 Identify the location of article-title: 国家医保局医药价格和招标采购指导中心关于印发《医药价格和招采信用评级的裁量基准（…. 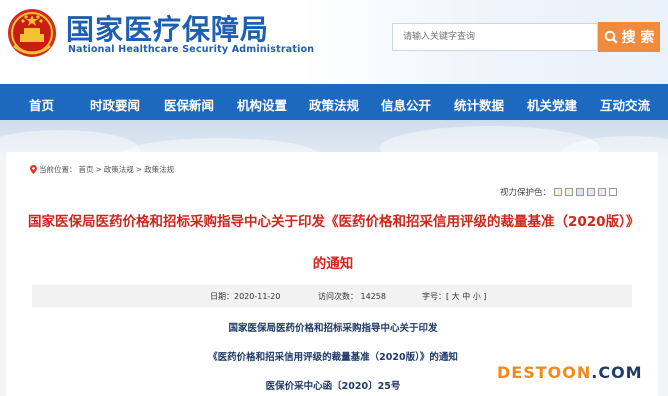
(334, 222).